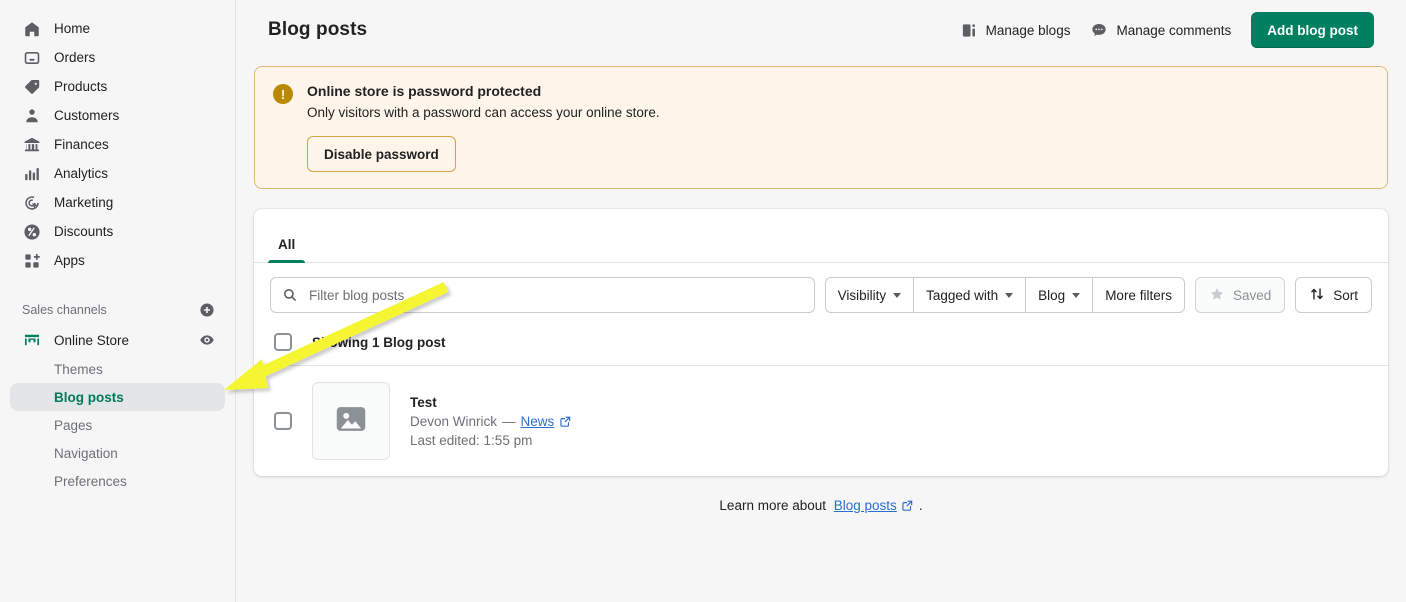 The width and height of the screenshot is (1406, 602). Describe the element at coordinates (117, 86) in the screenshot. I see `sidebar-item-products: Products` at that location.